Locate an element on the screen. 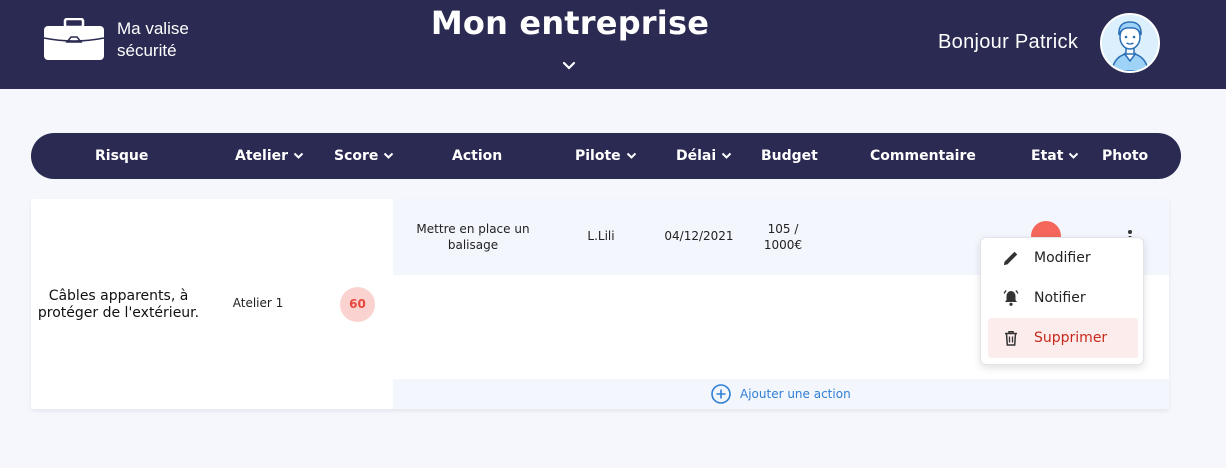 This screenshot has width=1226, height=468. column-commentaire: Commentaire is located at coordinates (923, 156).